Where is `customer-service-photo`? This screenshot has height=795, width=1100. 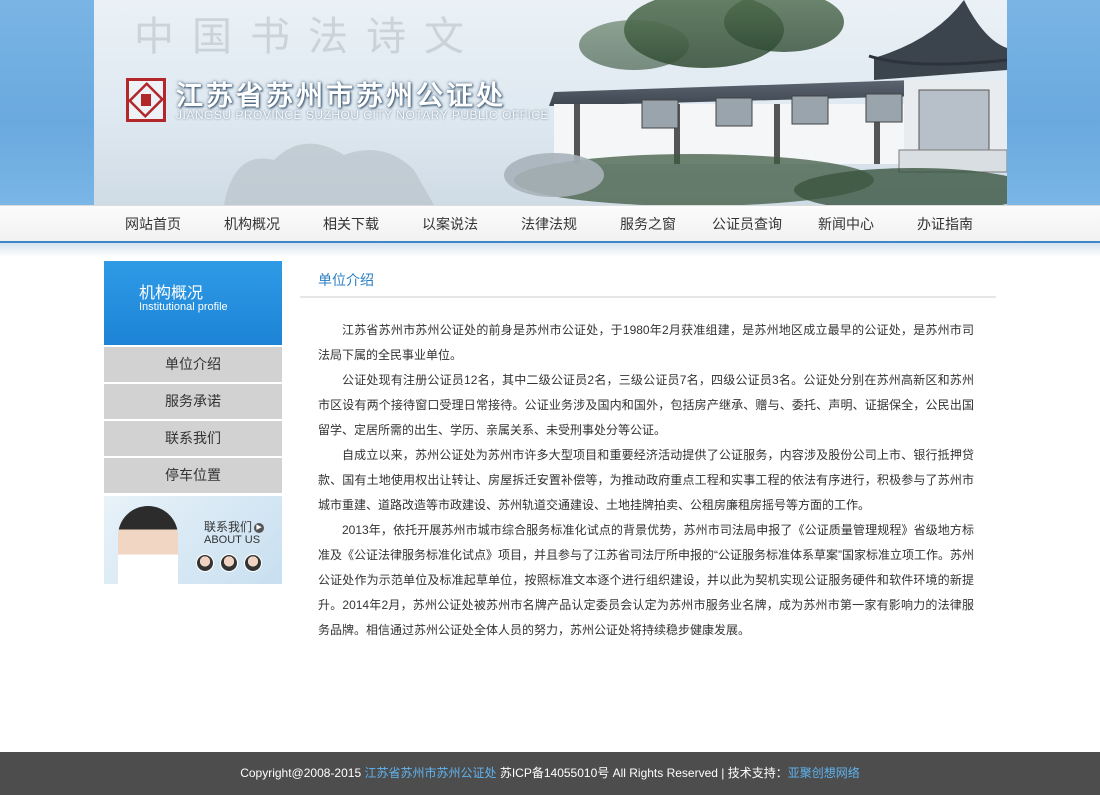
customer-service-photo is located at coordinates (148, 545).